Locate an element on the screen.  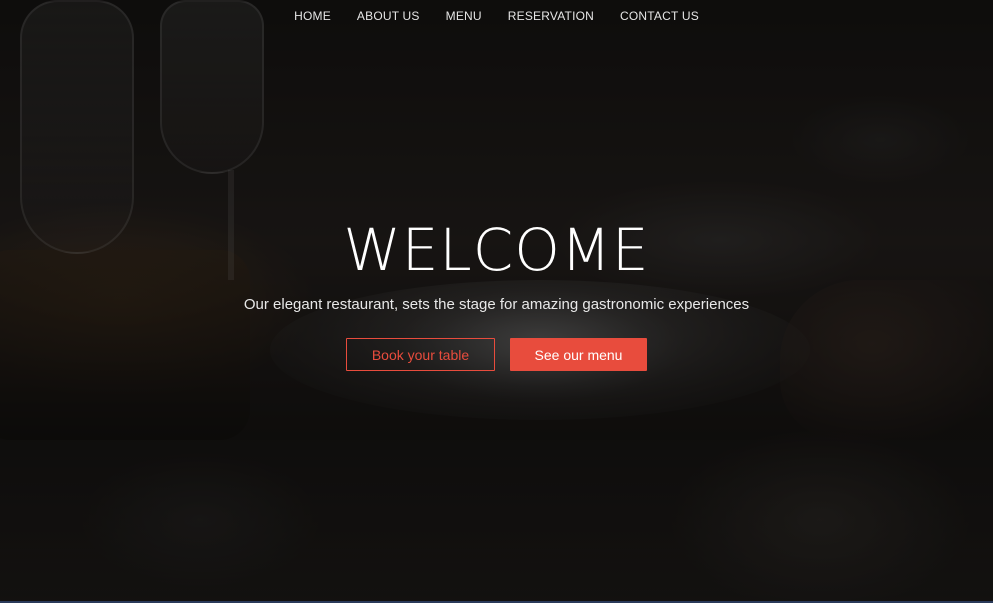
hero-buttons: Book your table See our menu is located at coordinates (496, 354).